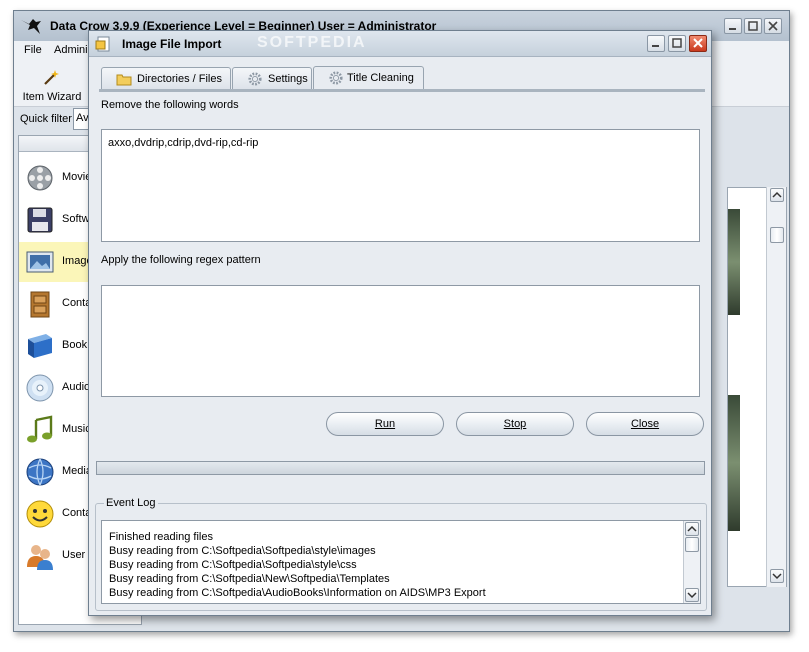 This screenshot has width=809, height=652. Describe the element at coordinates (400, 44) in the screenshot. I see `dialog-title-bar: Image File Import SOFTPEDIA` at that location.